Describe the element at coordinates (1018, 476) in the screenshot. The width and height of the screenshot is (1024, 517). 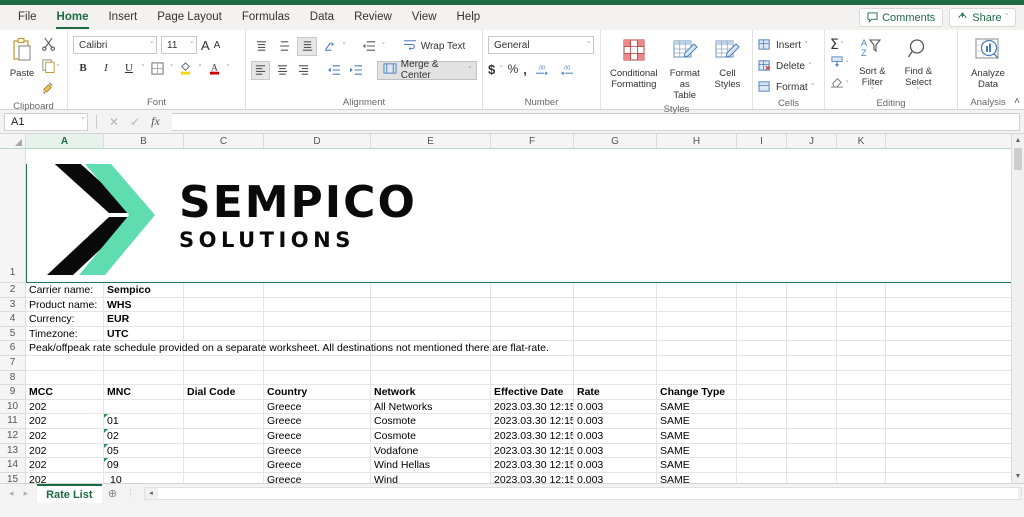
I see `scroll-down-icon: ▼` at that location.